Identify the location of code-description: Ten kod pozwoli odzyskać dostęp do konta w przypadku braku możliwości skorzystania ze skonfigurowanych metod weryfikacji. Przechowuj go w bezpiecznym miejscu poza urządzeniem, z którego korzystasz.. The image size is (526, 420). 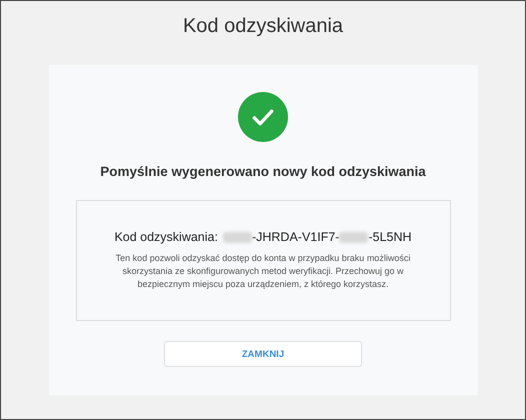
(263, 271).